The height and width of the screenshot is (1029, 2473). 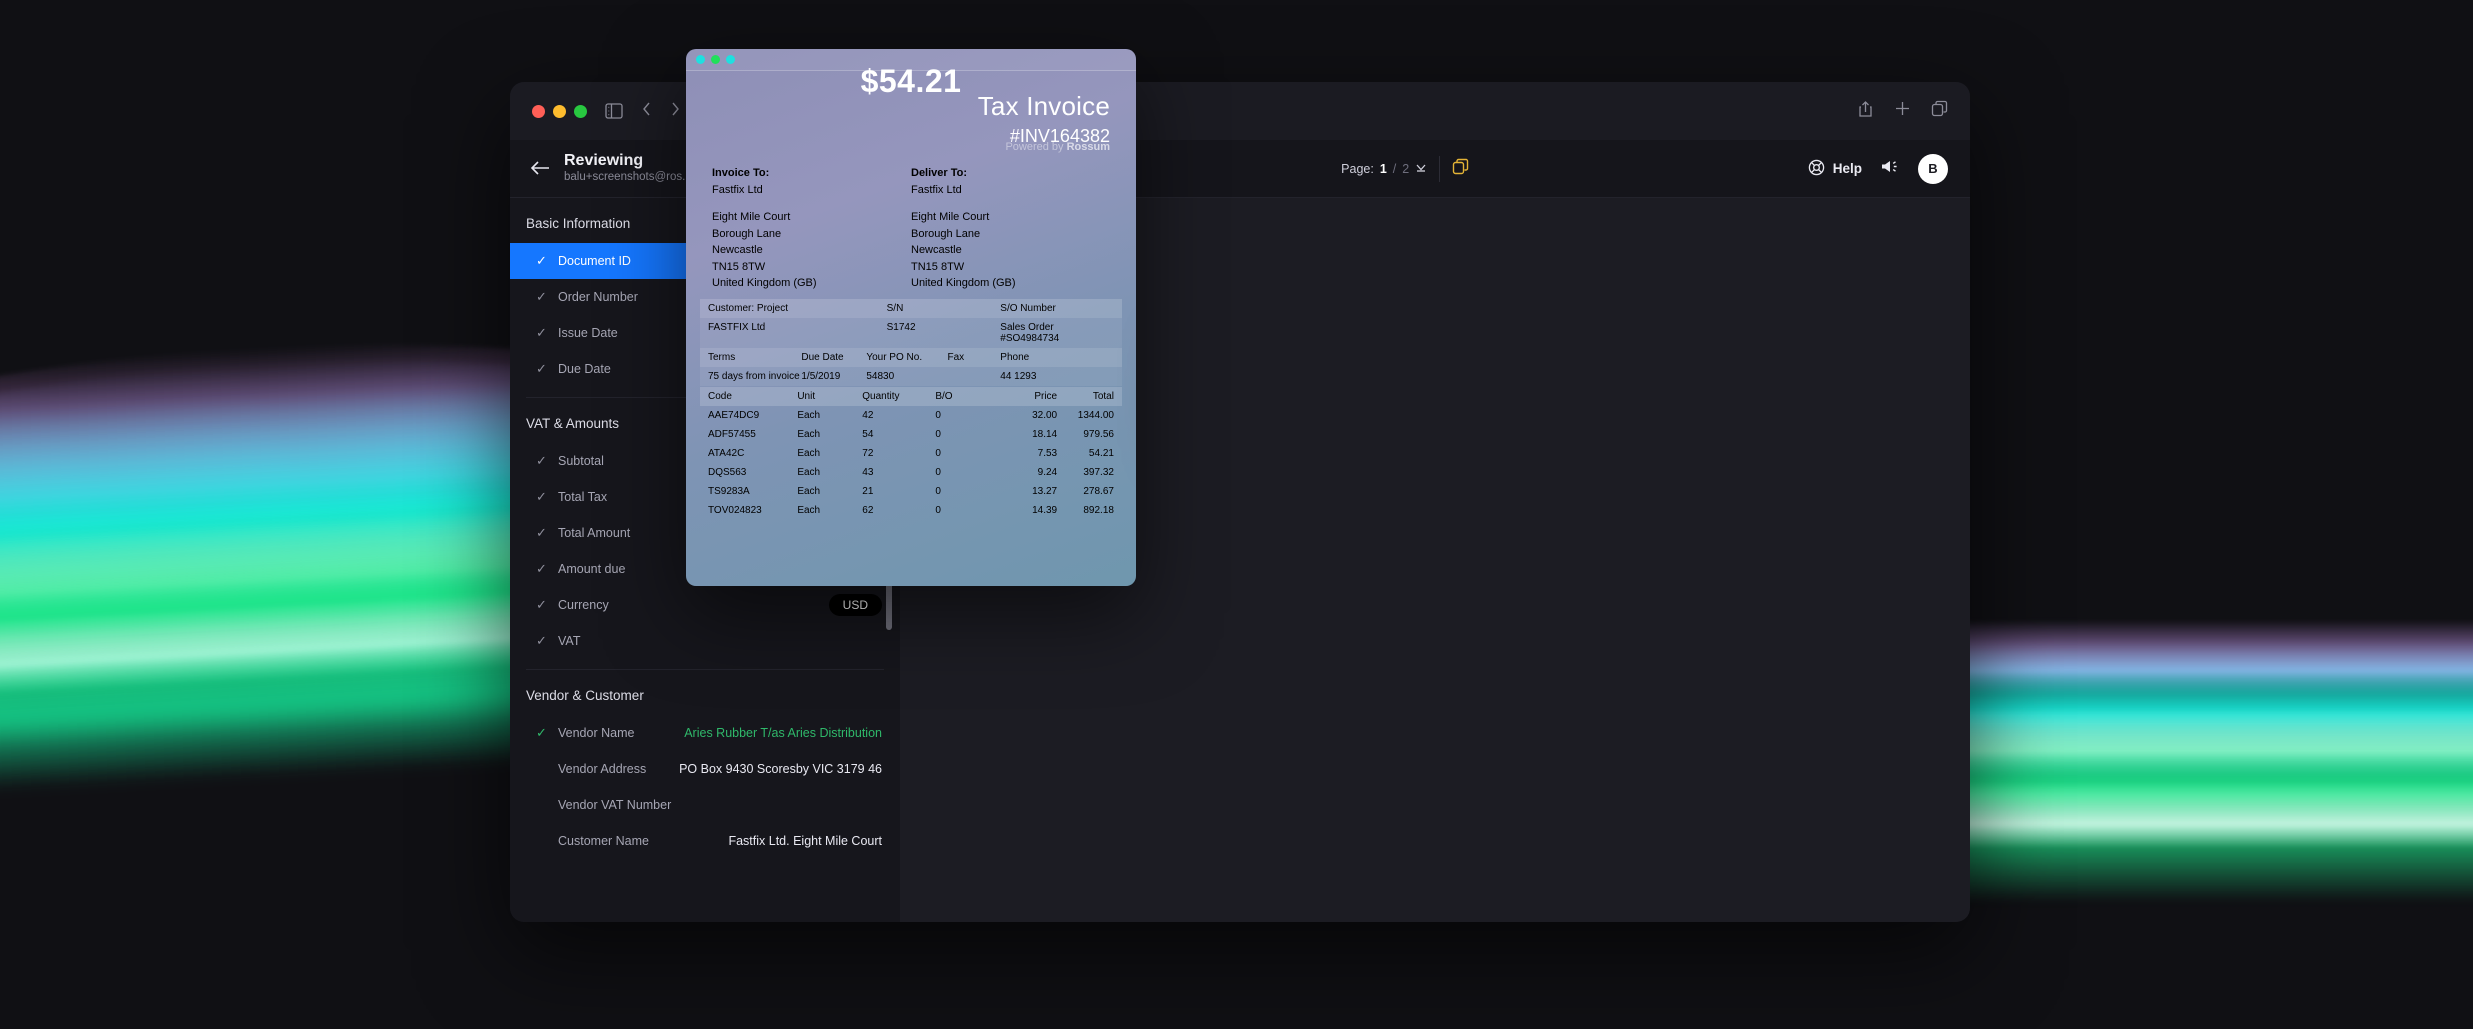 What do you see at coordinates (1098, 434) in the screenshot?
I see `cell-total: 979.56` at bounding box center [1098, 434].